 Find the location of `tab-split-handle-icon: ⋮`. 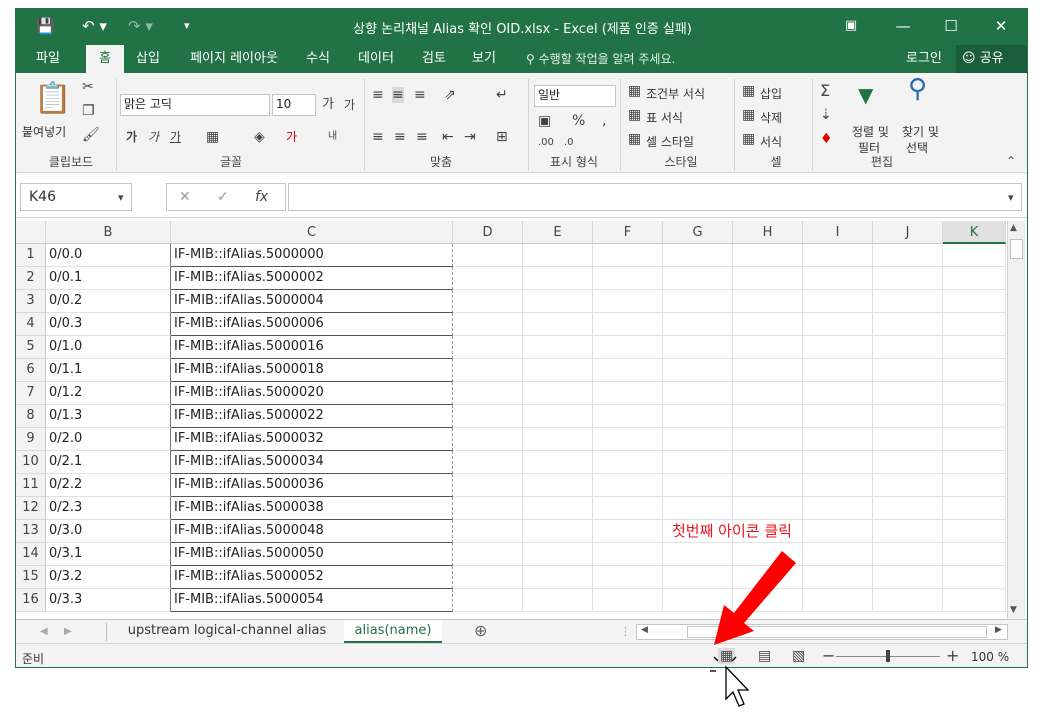

tab-split-handle-icon: ⋮ is located at coordinates (625, 632).